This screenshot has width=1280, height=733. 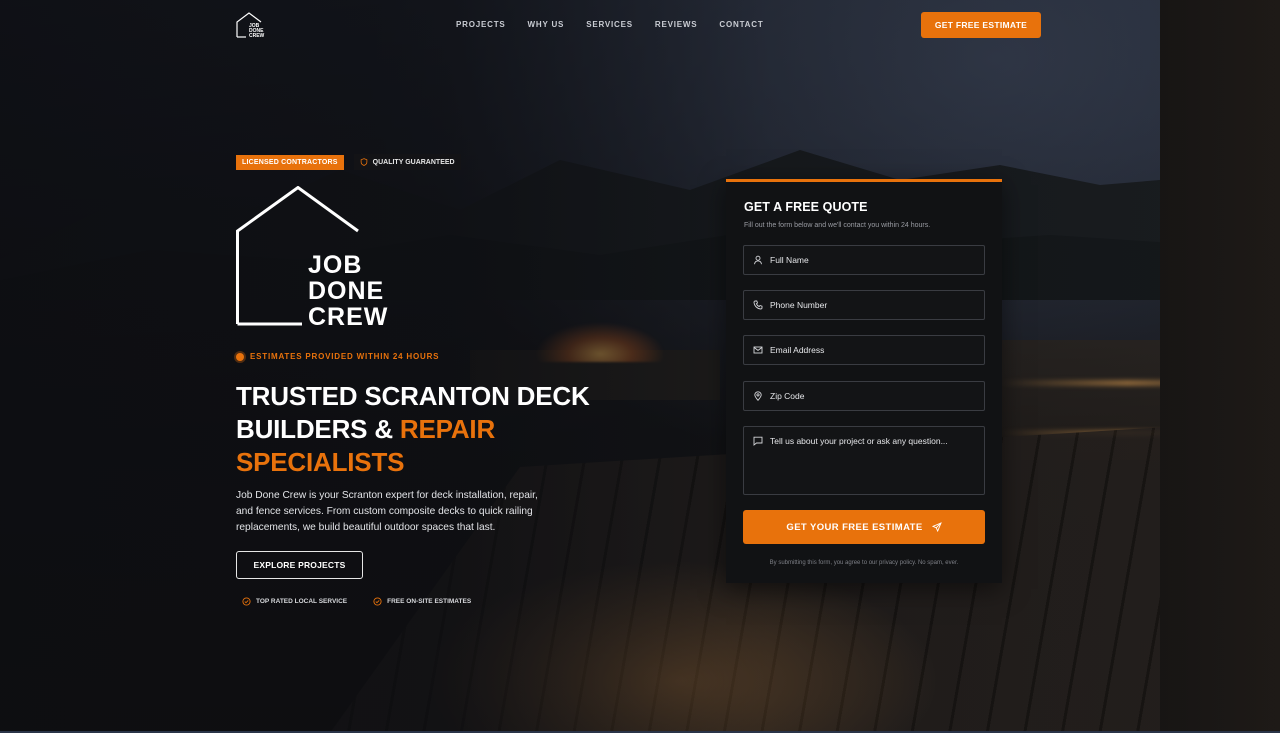 I want to click on phone-number-field: Phone Number, so click(x=864, y=305).